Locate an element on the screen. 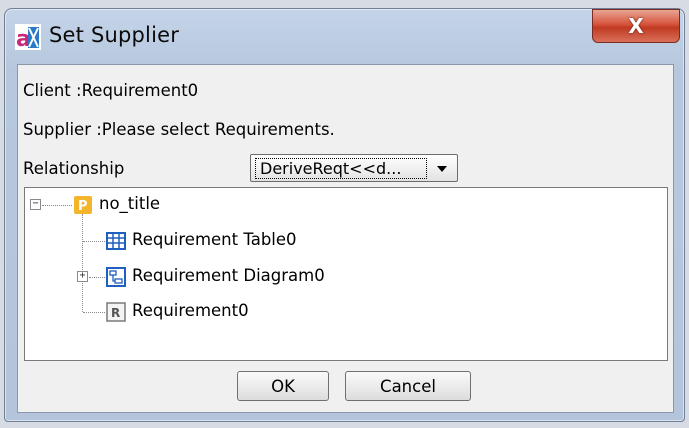  tree-item-no-title: no_title is located at coordinates (129, 203).